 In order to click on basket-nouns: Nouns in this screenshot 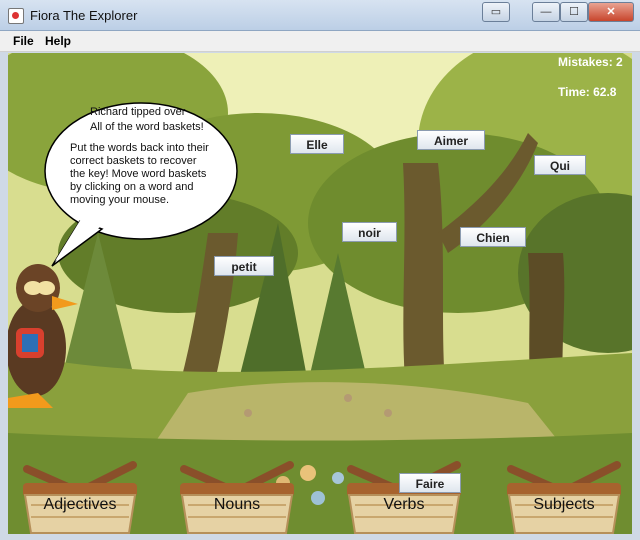, I will do `click(237, 493)`.